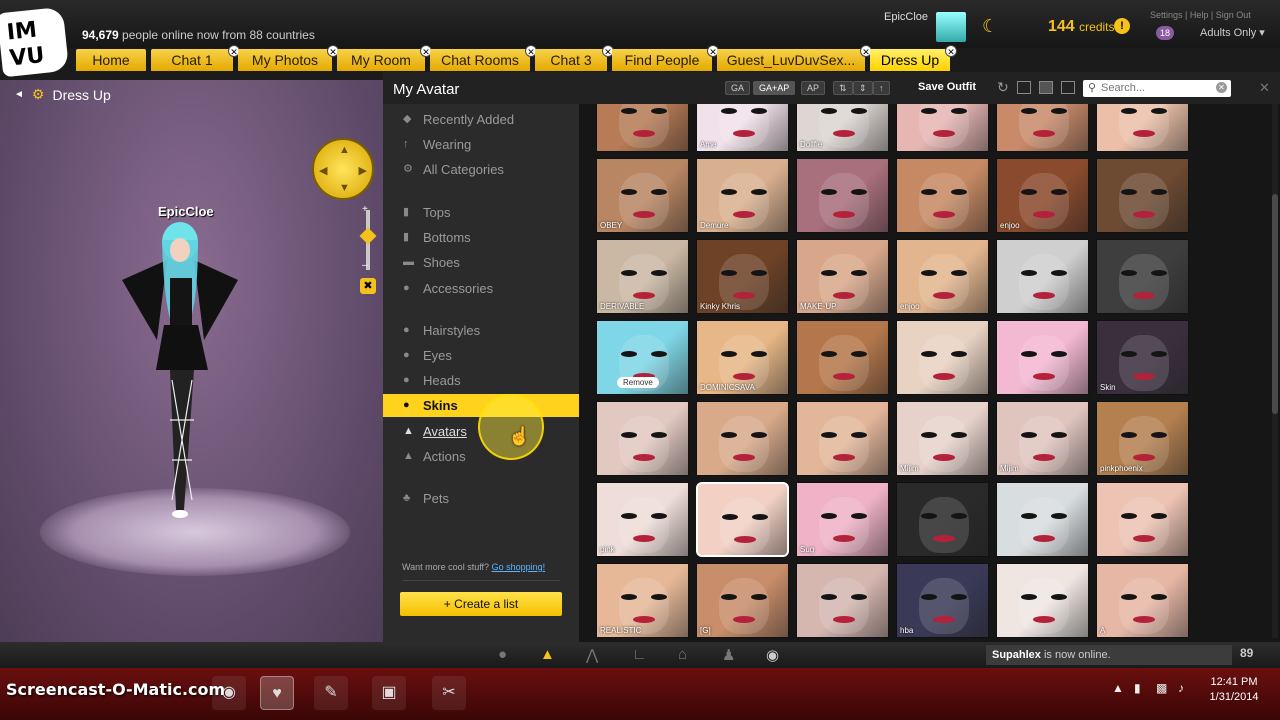  Describe the element at coordinates (481, 288) in the screenshot. I see `sidebar-item-accessories: ● Accessories` at that location.